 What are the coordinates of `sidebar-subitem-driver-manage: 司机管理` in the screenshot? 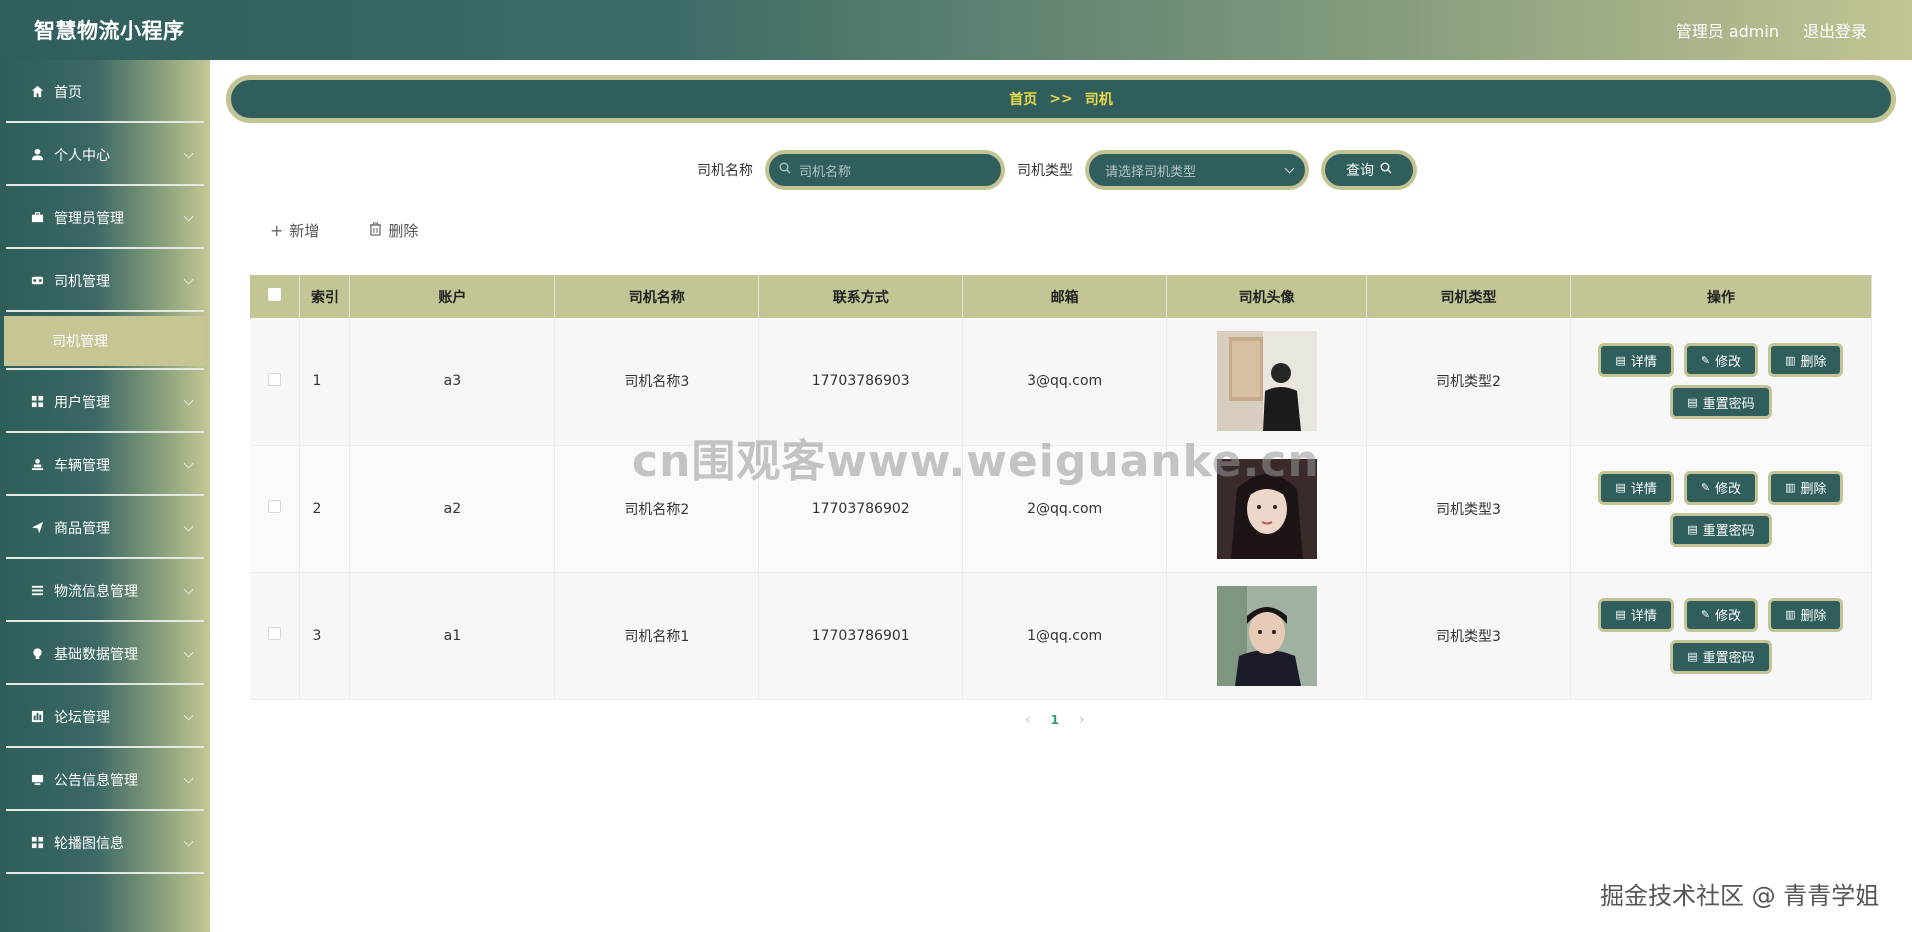 It's located at (105, 341).